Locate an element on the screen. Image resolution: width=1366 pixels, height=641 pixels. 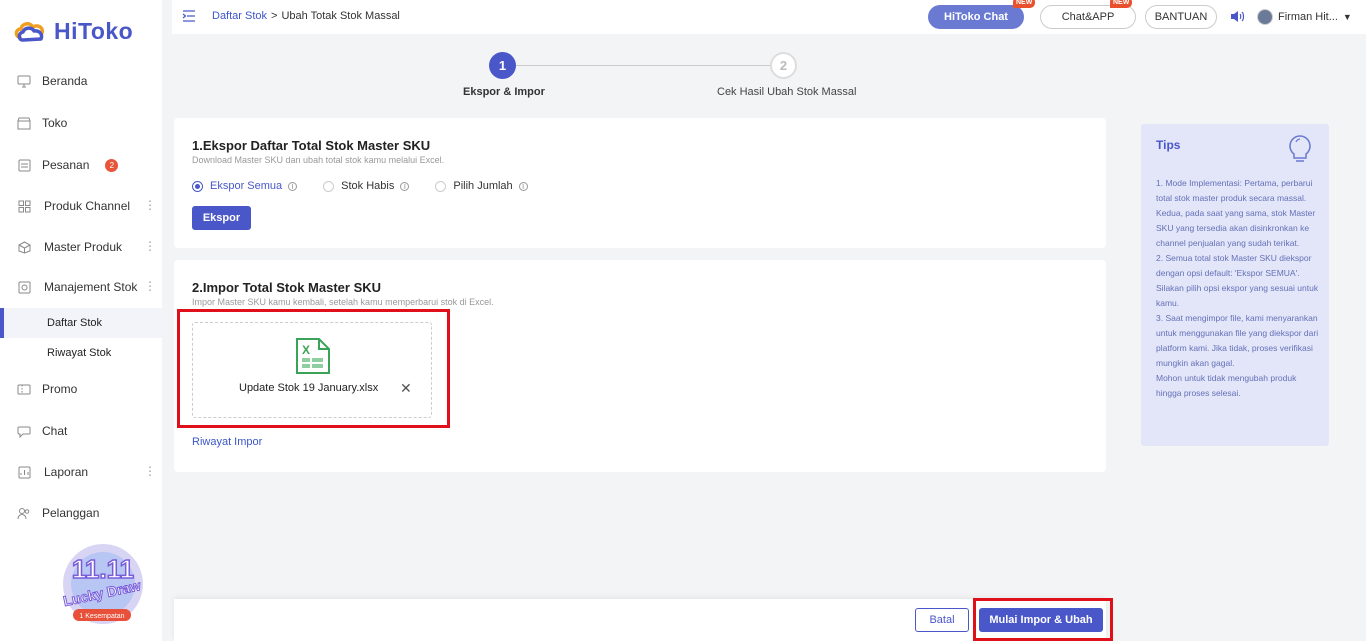
stock-icon is located at coordinates (24, 287).